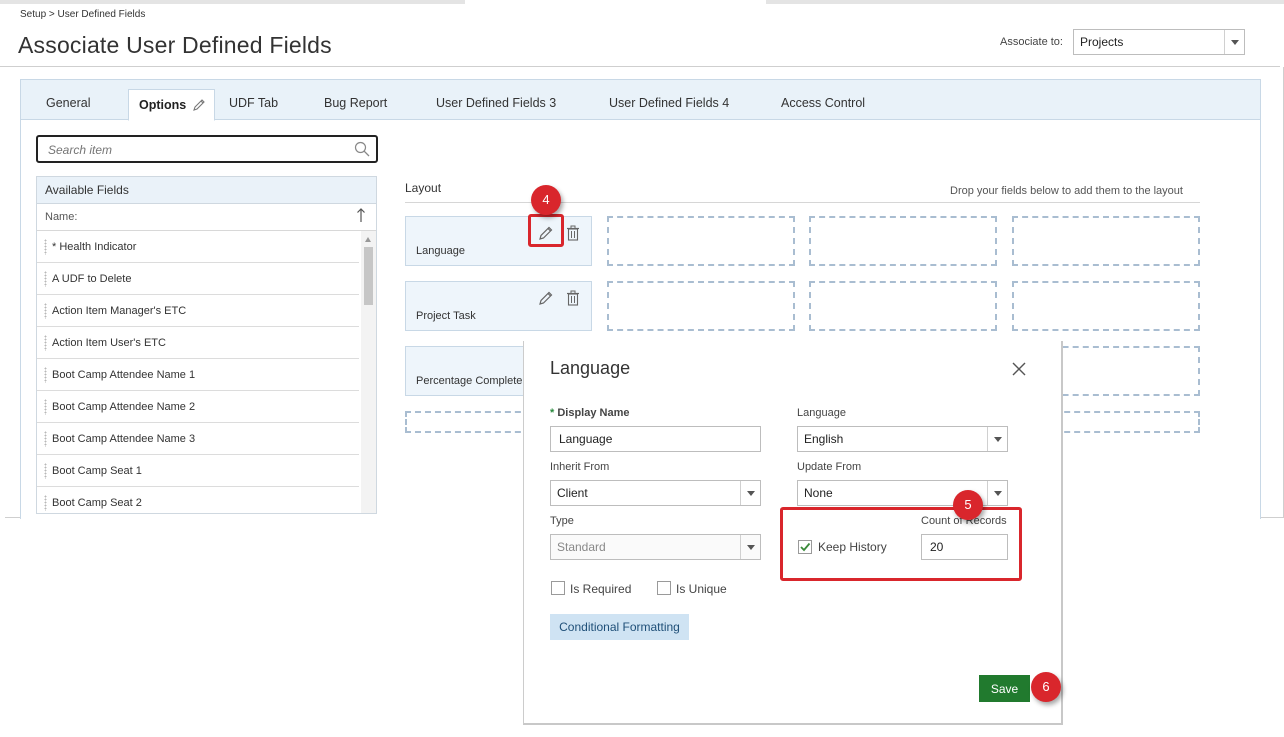 The height and width of the screenshot is (737, 1284). Describe the element at coordinates (664, 588) in the screenshot. I see `is-unique-checkbox` at that location.